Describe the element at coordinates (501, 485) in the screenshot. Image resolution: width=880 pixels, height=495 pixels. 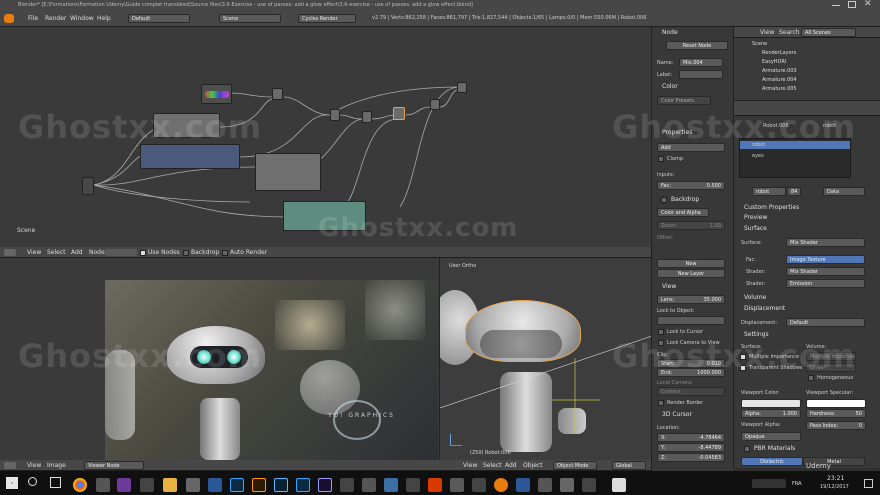
I see `blender-task-icon` at that location.